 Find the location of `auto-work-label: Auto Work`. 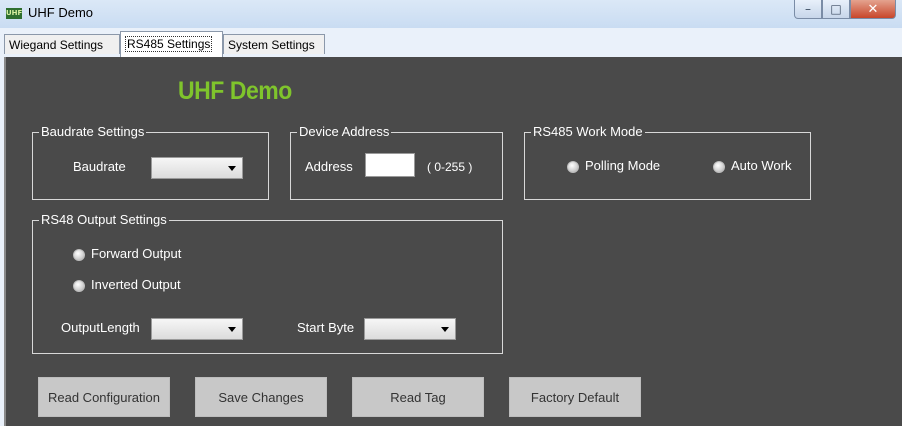

auto-work-label: Auto Work is located at coordinates (761, 165).